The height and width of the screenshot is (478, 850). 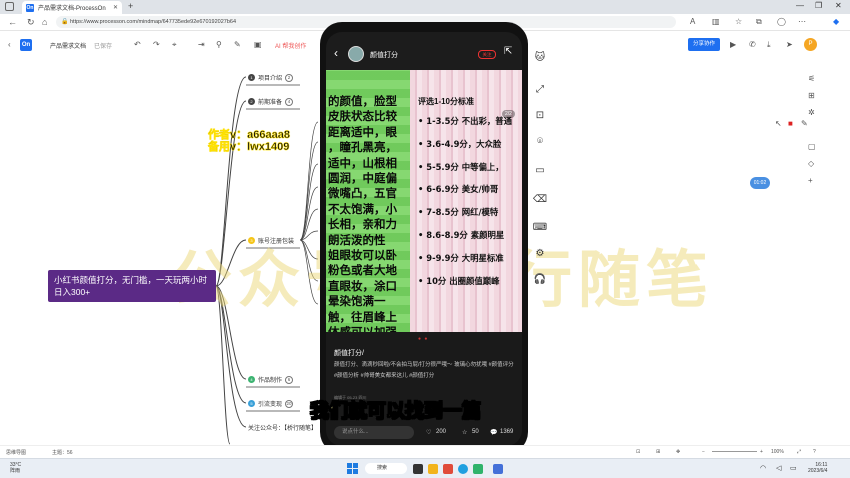 I want to click on zoom-out-icon: −, so click(x=703, y=452).